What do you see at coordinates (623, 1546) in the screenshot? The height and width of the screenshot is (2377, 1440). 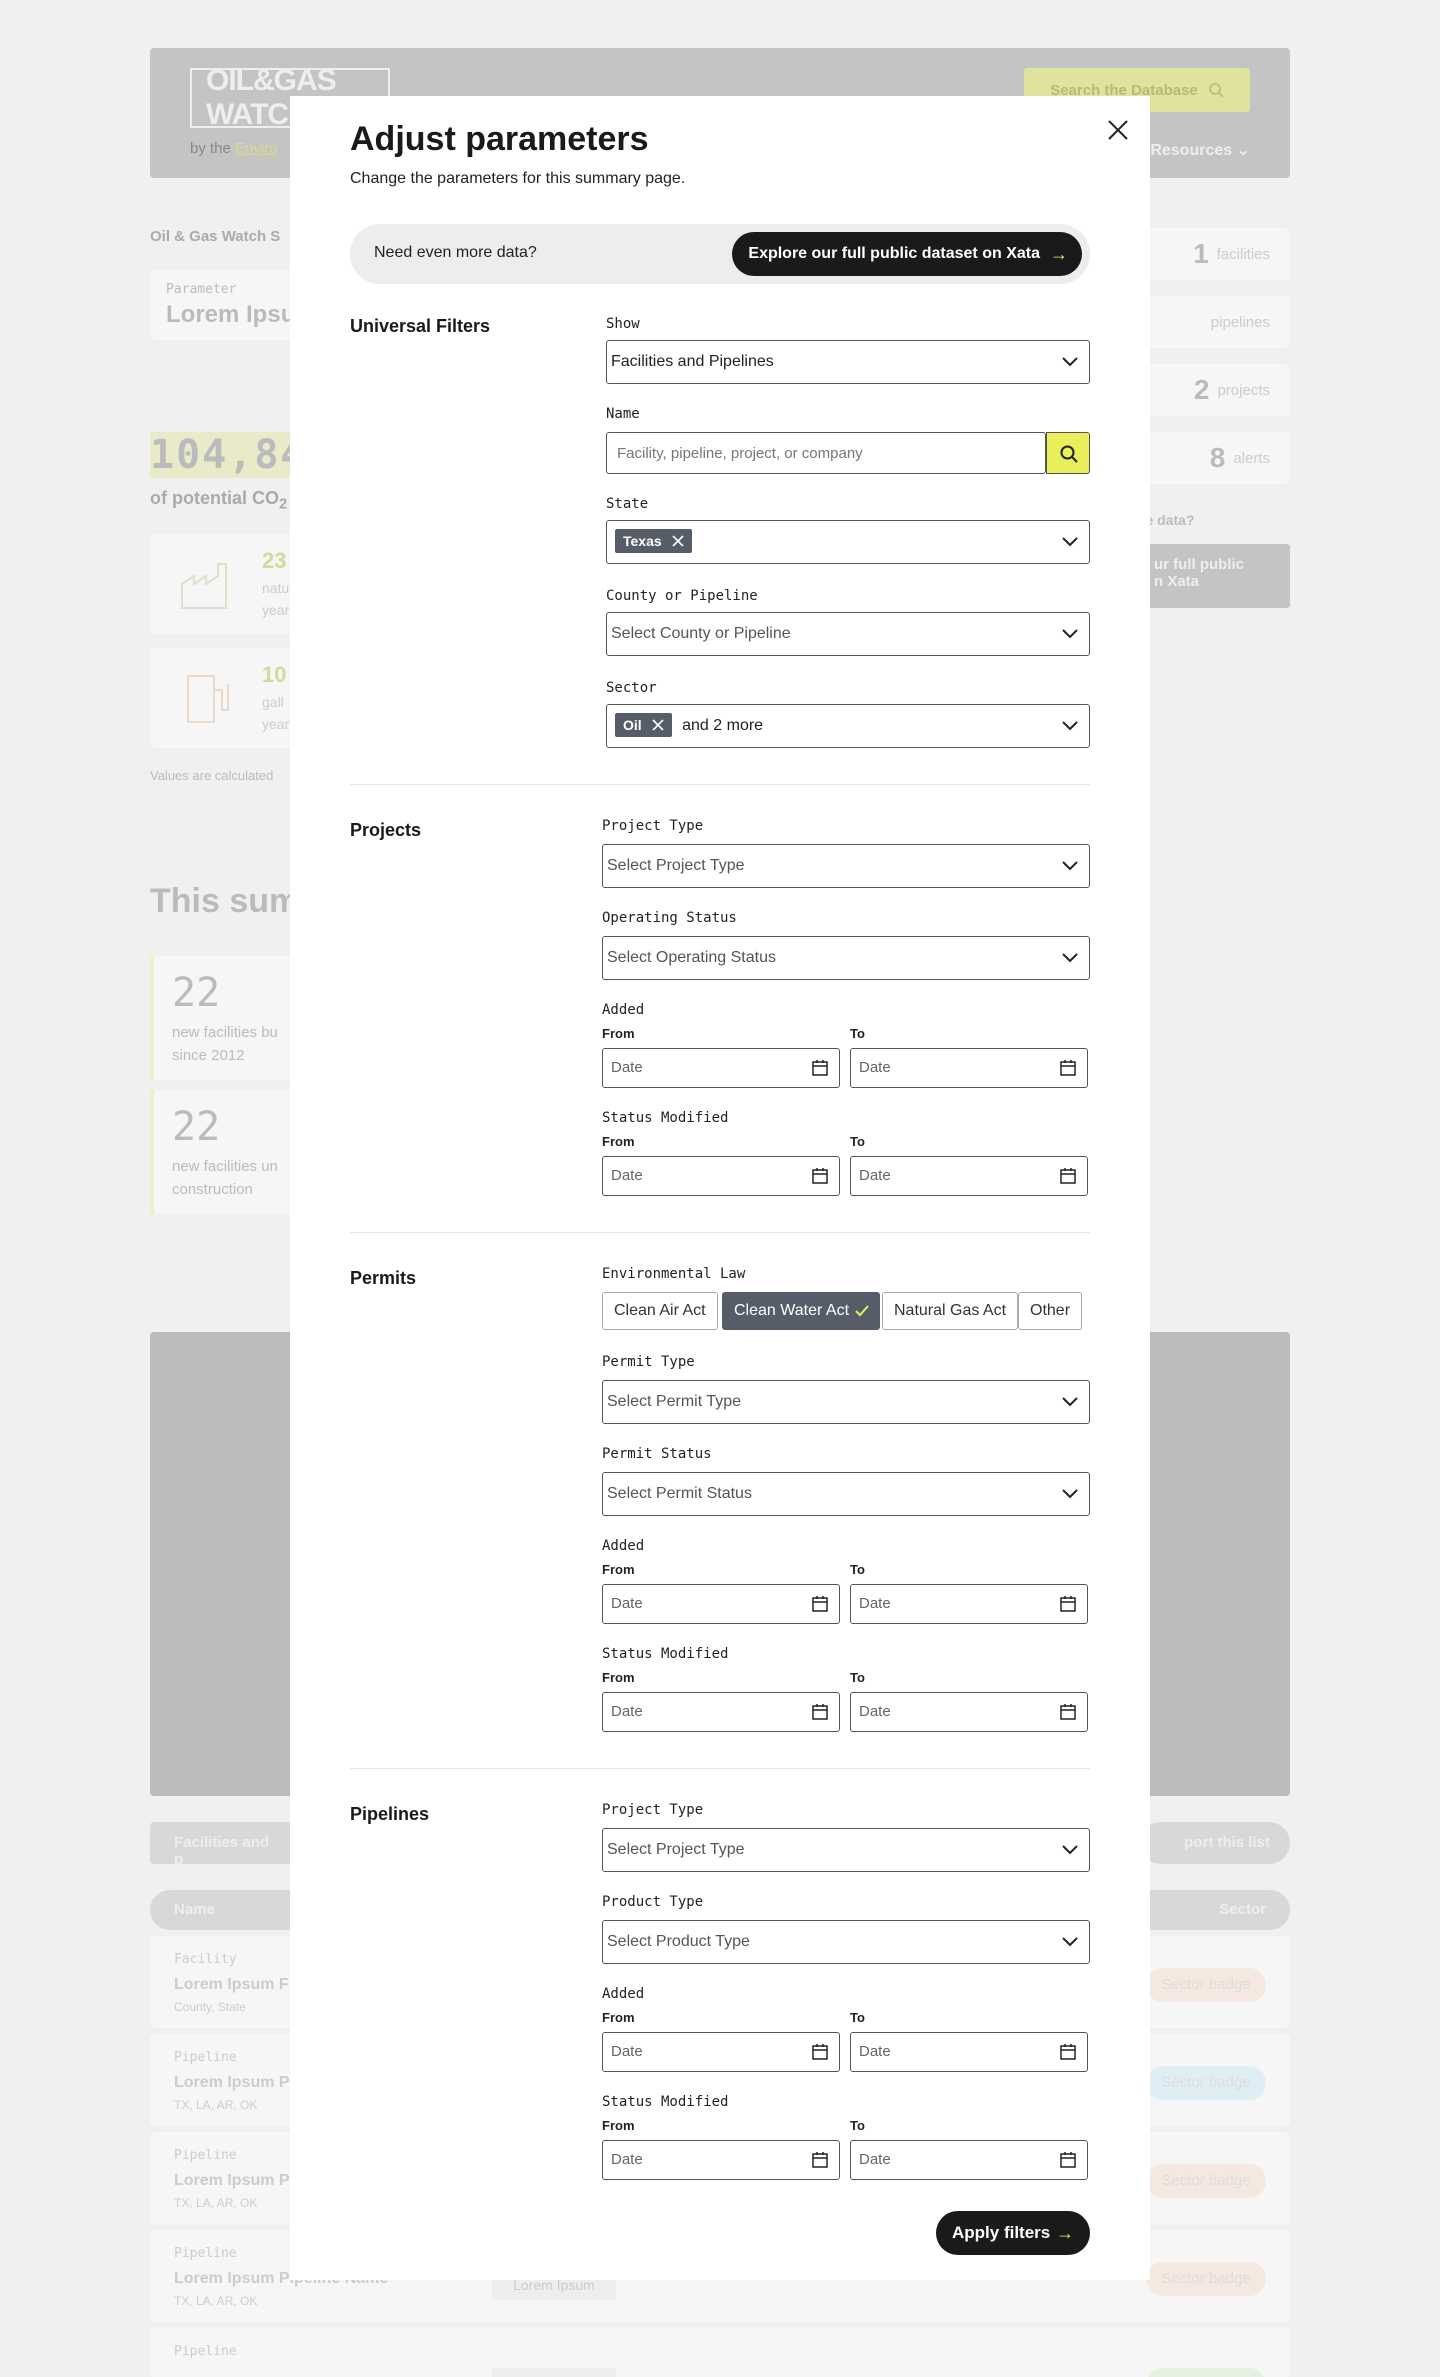 I see `permits-added-label: Added` at bounding box center [623, 1546].